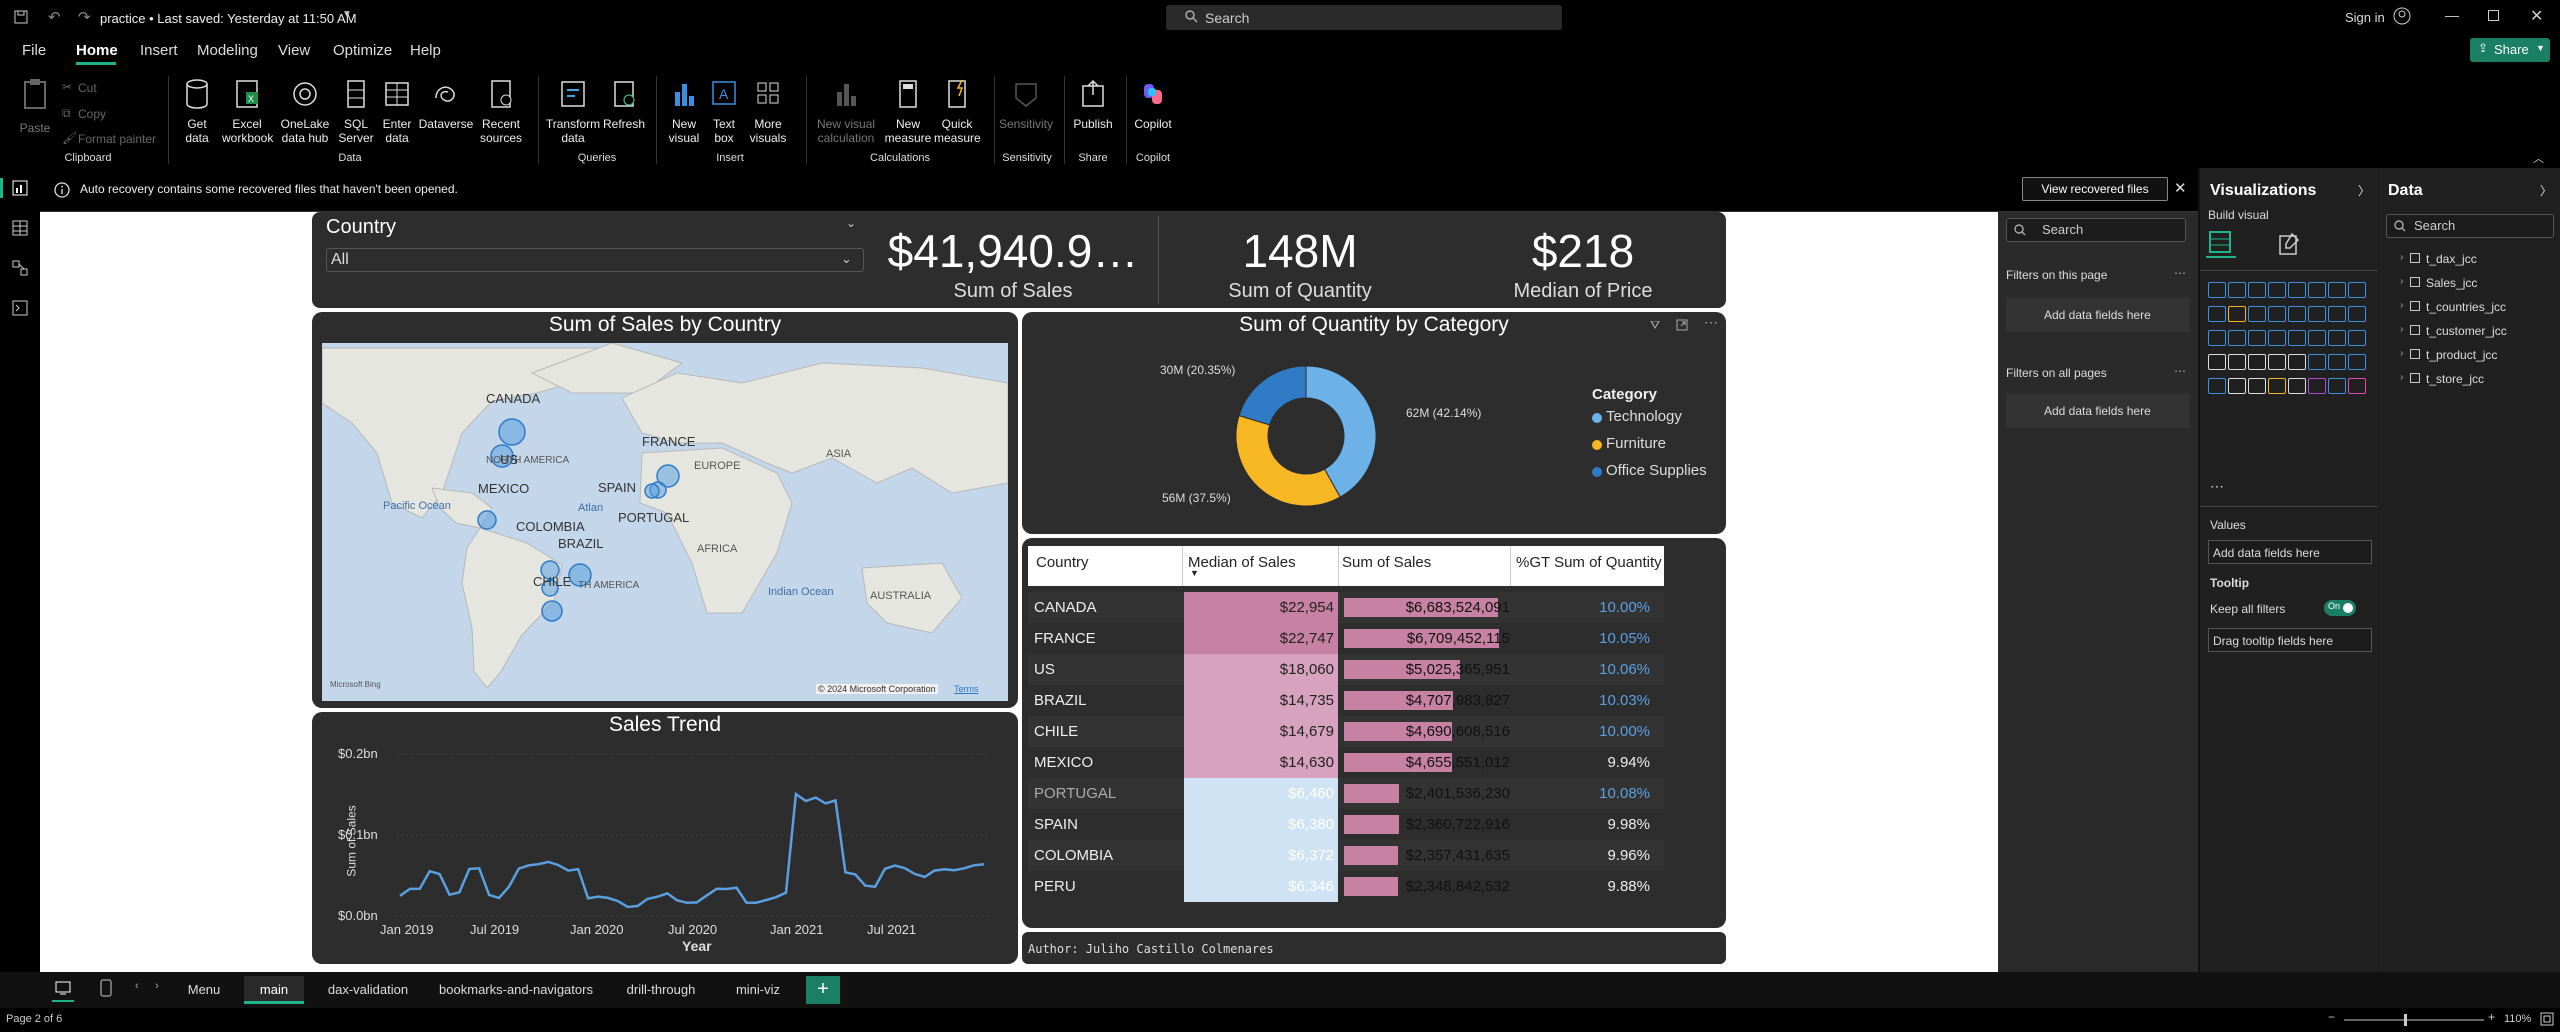 This screenshot has width=2560, height=1032. What do you see at coordinates (2357, 362) in the screenshot?
I see `visual-type-key-influencers-icon` at bounding box center [2357, 362].